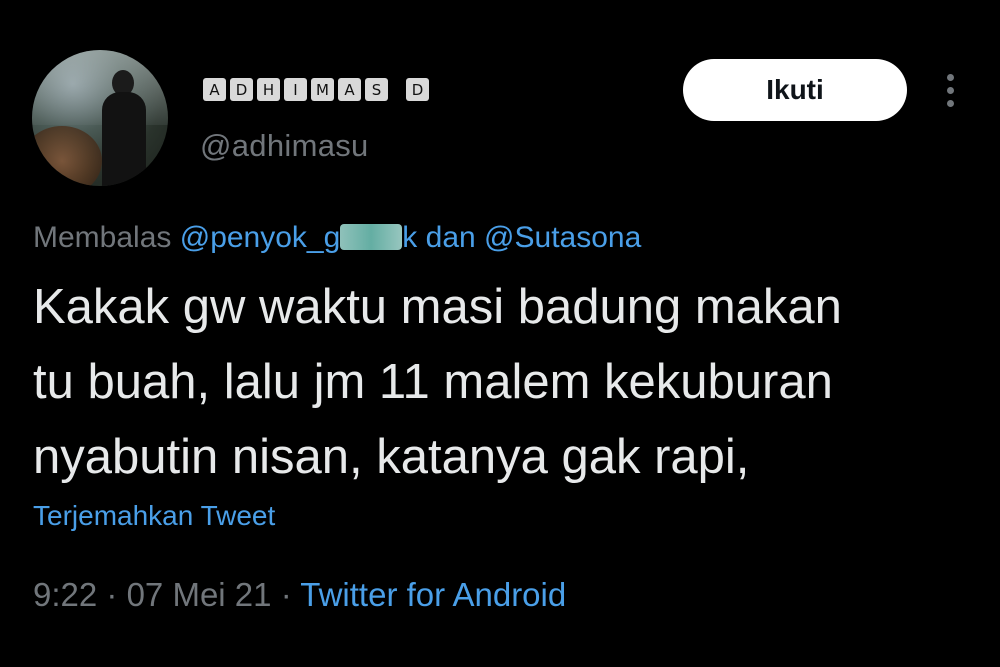 The width and height of the screenshot is (1000, 667). What do you see at coordinates (199, 594) in the screenshot?
I see `tweet-date: 07 Mei 21` at bounding box center [199, 594].